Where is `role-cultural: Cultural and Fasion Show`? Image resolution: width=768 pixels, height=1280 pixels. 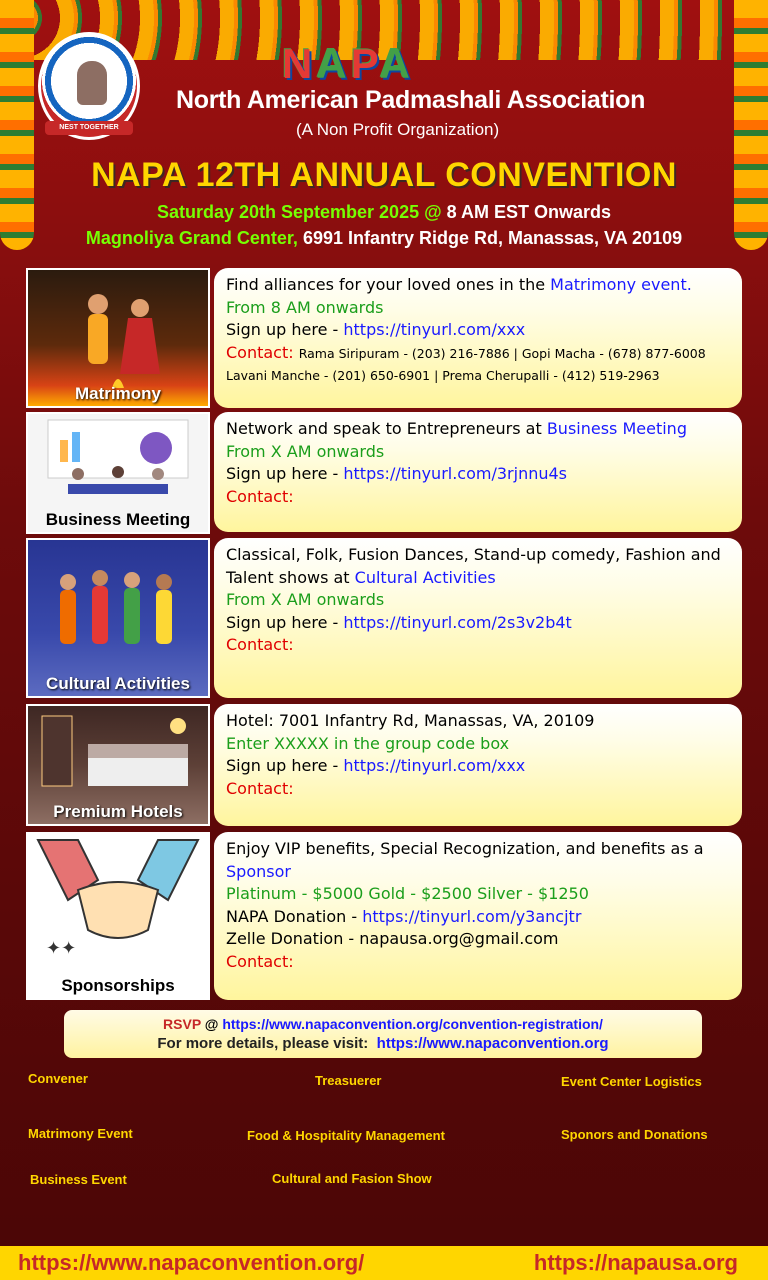 role-cultural: Cultural and Fasion Show is located at coordinates (352, 1178).